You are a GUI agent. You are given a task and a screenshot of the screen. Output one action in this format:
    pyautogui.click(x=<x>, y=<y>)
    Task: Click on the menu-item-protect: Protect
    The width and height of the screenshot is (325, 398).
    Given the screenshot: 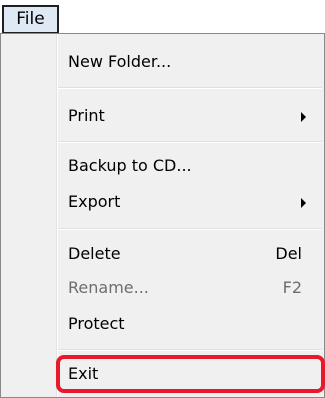 What is the action you would take?
    pyautogui.click(x=190, y=324)
    